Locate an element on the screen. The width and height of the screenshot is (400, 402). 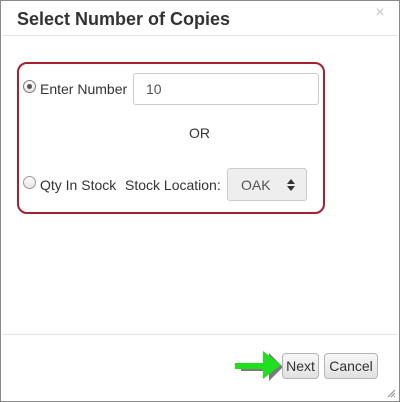
stock-location-value: OAK is located at coordinates (256, 185).